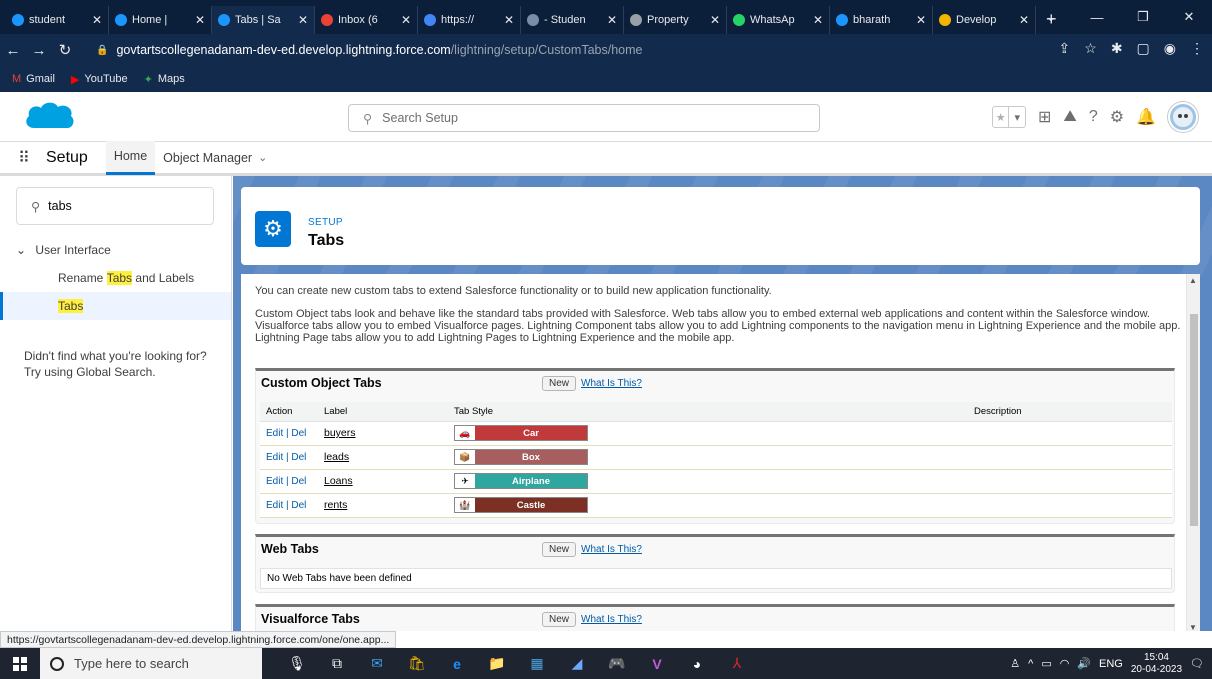  Describe the element at coordinates (340, 433) in the screenshot. I see `tab-label-link: buyers` at that location.